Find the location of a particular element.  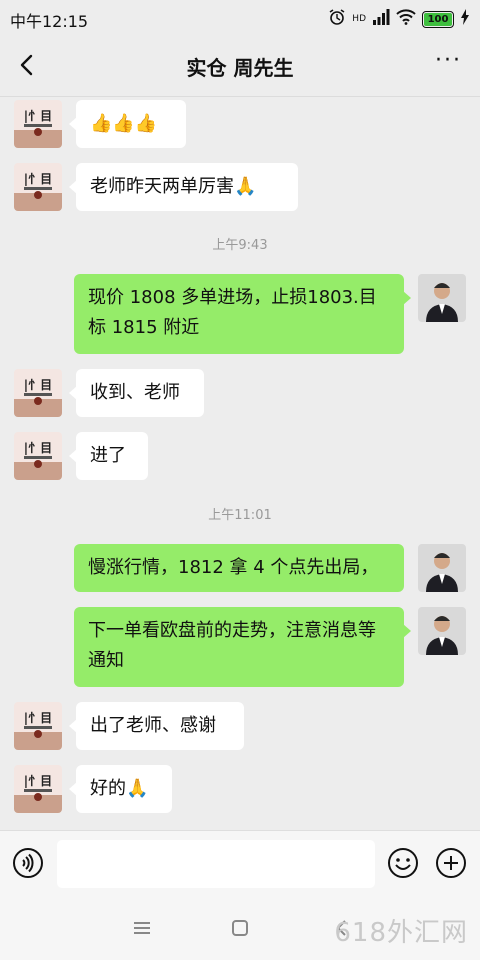

message-bubble-outgoing: 现价 1808 多单进场，止损1803.目标 1815 附近 is located at coordinates (242, 314).